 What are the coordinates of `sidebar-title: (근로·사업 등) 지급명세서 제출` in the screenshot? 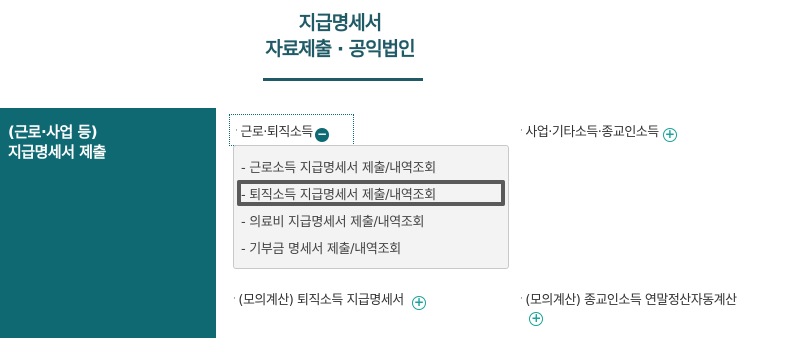 It's located at (57, 142).